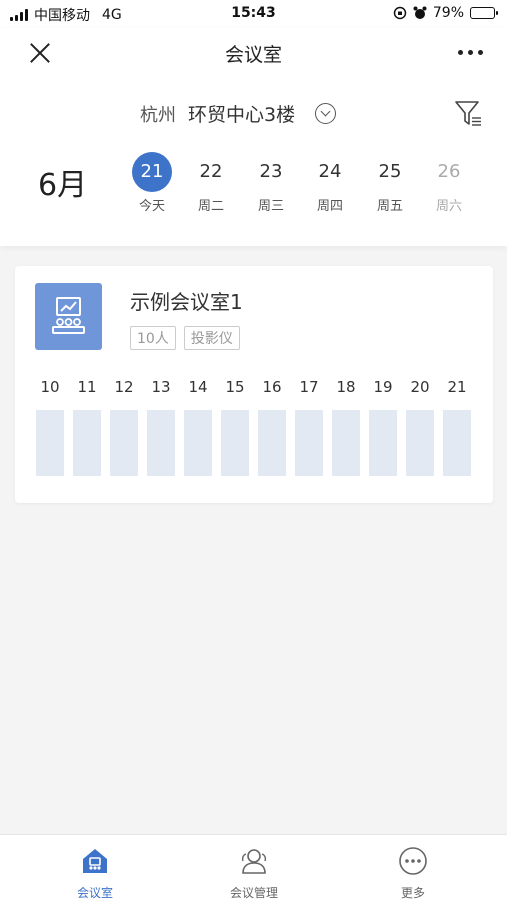 This screenshot has width=507, height=900. I want to click on day-label: 周五, so click(389, 206).